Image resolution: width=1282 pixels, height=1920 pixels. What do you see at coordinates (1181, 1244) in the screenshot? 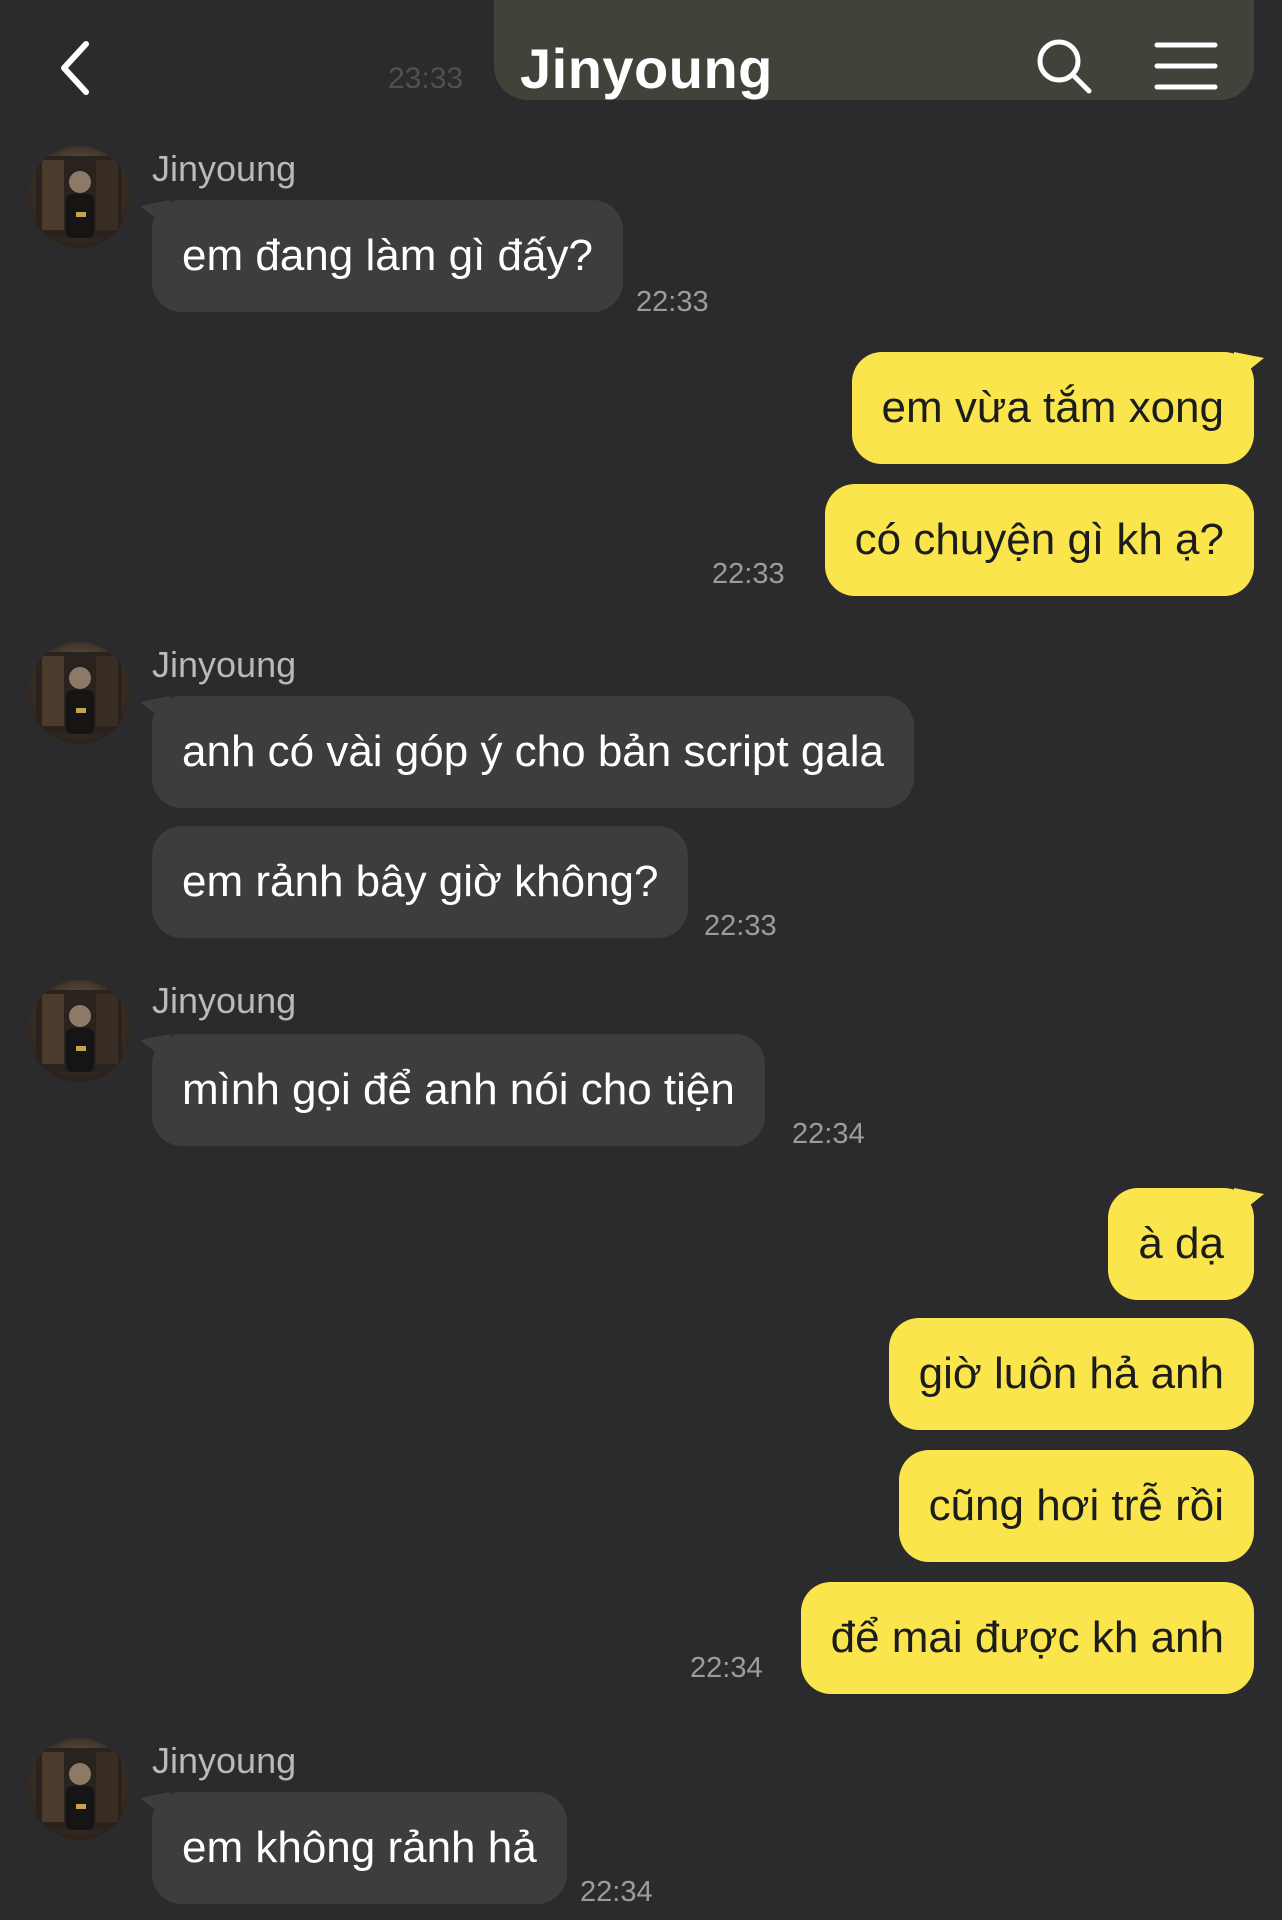
I see `message-bubble-outgoing: à dạ` at bounding box center [1181, 1244].